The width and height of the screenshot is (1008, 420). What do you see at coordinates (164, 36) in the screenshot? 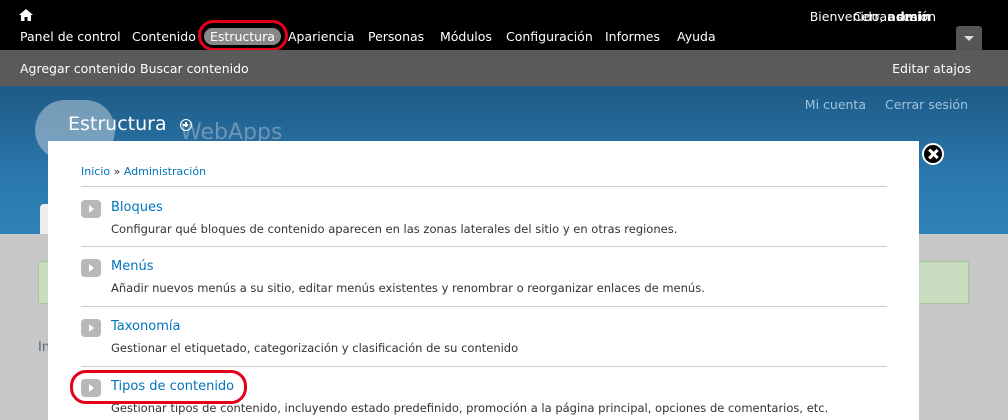
I see `menu-item-content: Contenido` at bounding box center [164, 36].